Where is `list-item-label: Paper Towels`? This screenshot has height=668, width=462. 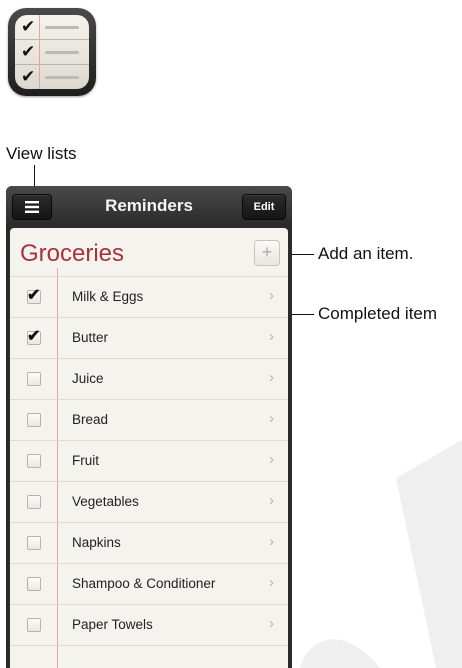
list-item-label: Paper Towels is located at coordinates (112, 624).